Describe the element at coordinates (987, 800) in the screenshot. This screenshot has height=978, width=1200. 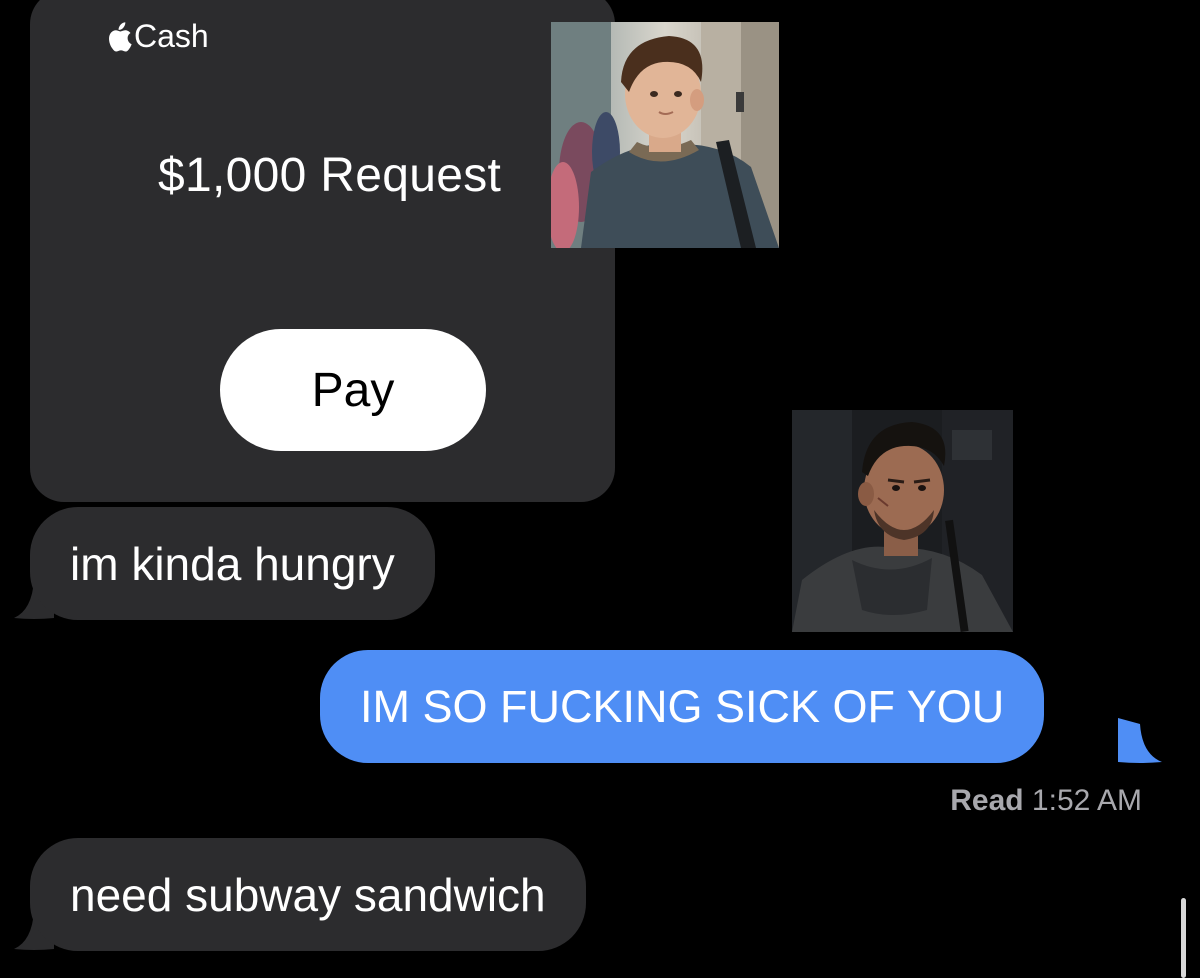
I see `read-label: Read` at that location.